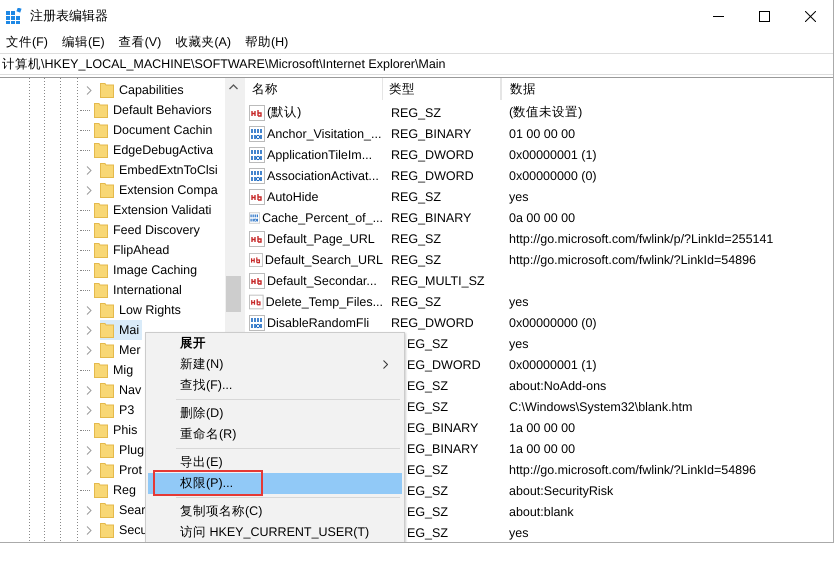 The image size is (836, 564). Describe the element at coordinates (542, 217) in the screenshot. I see `value-data: 0a 00 00 00` at that location.